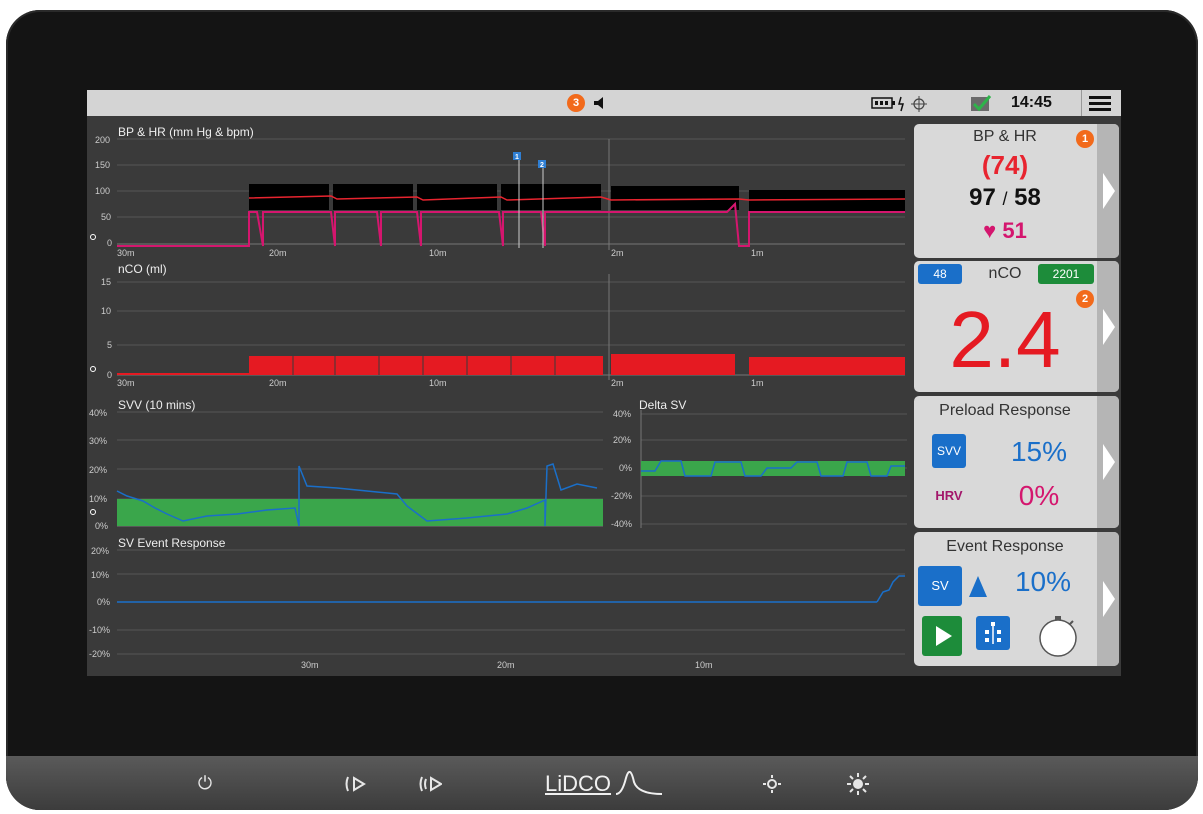 Image resolution: width=1203 pixels, height=814 pixels. What do you see at coordinates (98, 441) in the screenshot?
I see `y-tick: 30%` at bounding box center [98, 441].